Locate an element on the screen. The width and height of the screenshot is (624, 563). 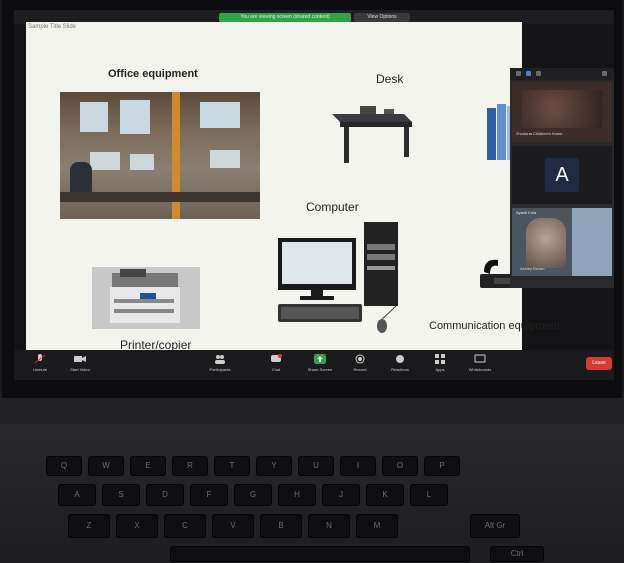
reactions-button: Reactions is located at coordinates (400, 366).